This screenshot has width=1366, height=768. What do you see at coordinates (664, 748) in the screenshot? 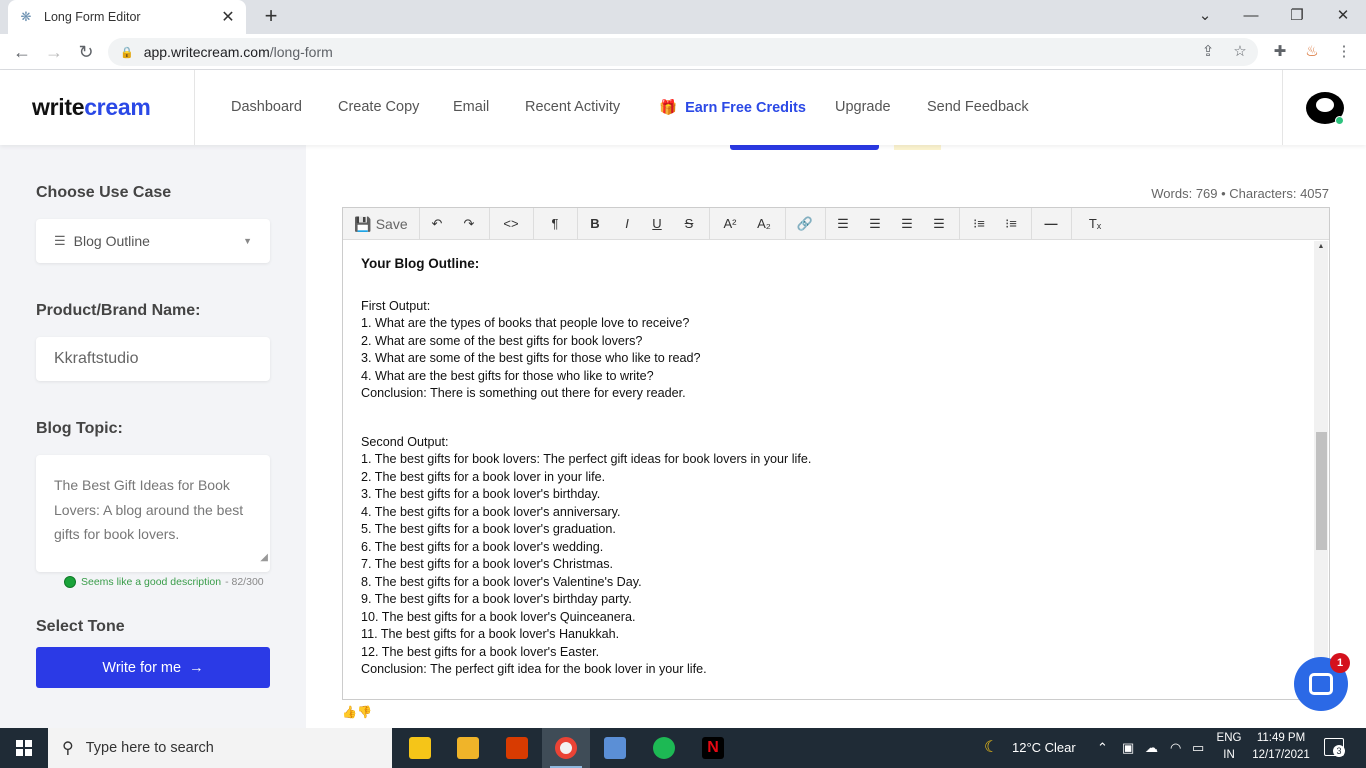
I see `spotify-app` at bounding box center [664, 748].